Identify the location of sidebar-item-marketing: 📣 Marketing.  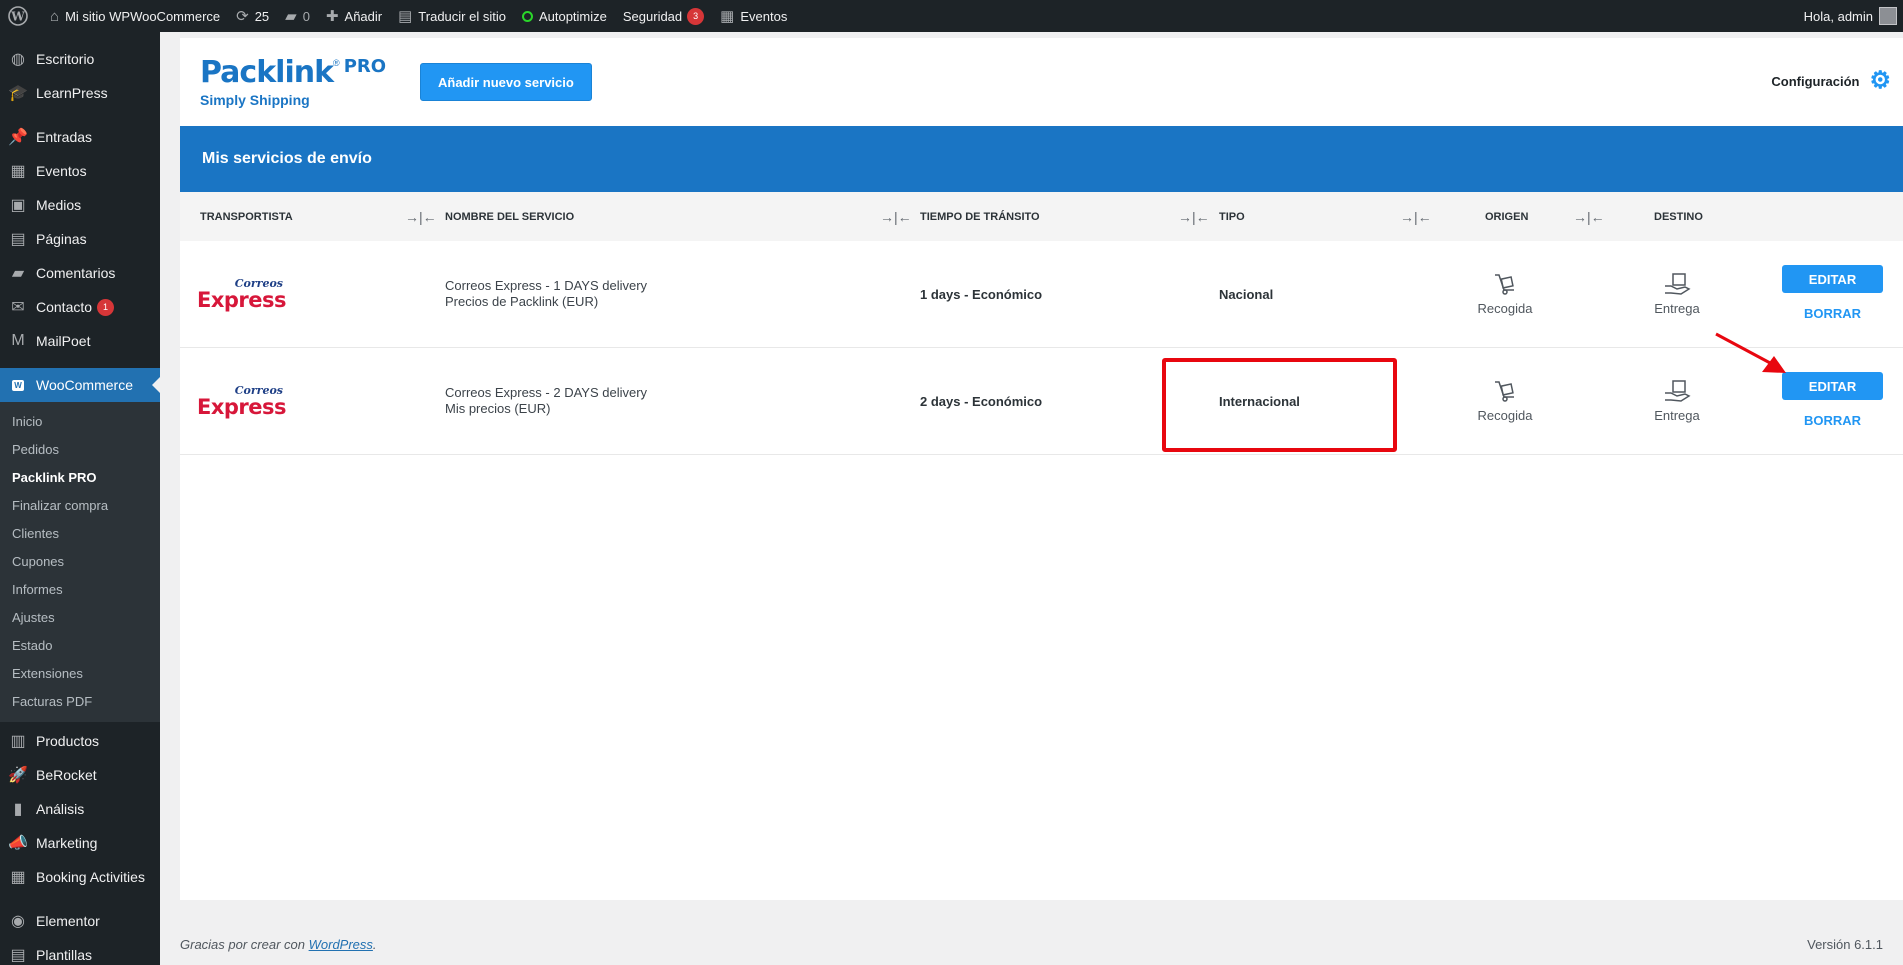
(80, 843).